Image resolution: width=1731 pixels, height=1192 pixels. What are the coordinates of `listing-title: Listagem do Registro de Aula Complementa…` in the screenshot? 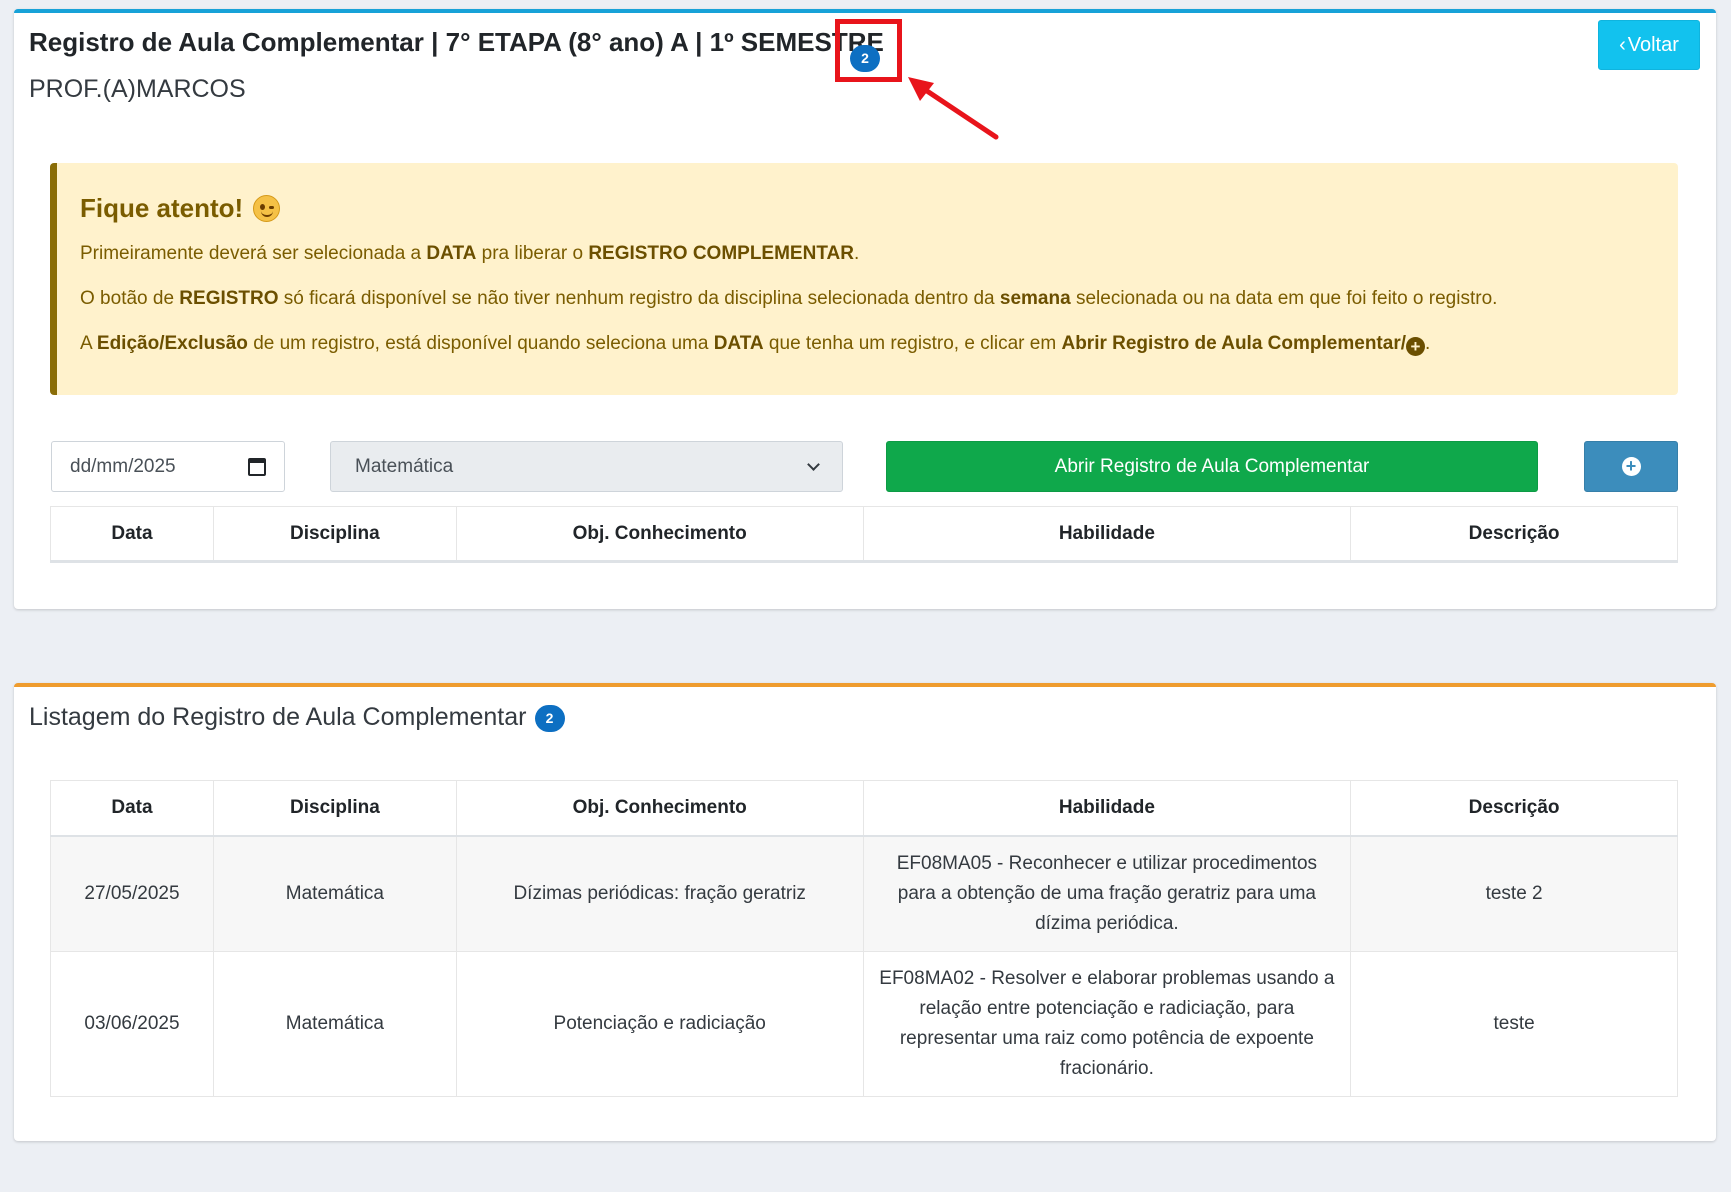 It's located at (297, 717).